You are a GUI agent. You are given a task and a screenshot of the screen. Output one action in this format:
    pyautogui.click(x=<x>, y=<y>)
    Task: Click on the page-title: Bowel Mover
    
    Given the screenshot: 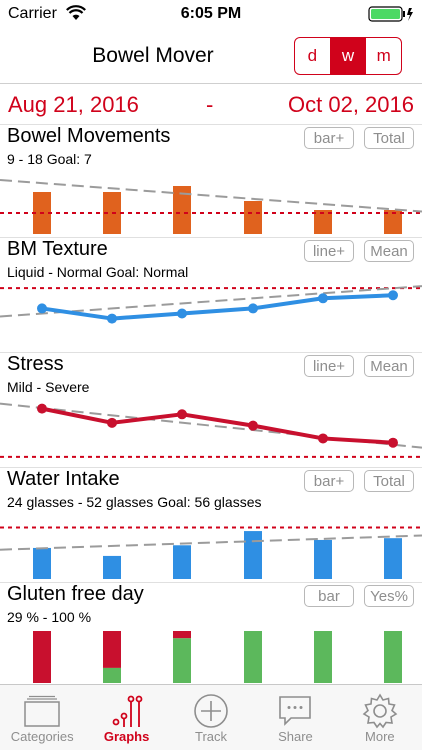 What is the action you would take?
    pyautogui.click(x=153, y=55)
    